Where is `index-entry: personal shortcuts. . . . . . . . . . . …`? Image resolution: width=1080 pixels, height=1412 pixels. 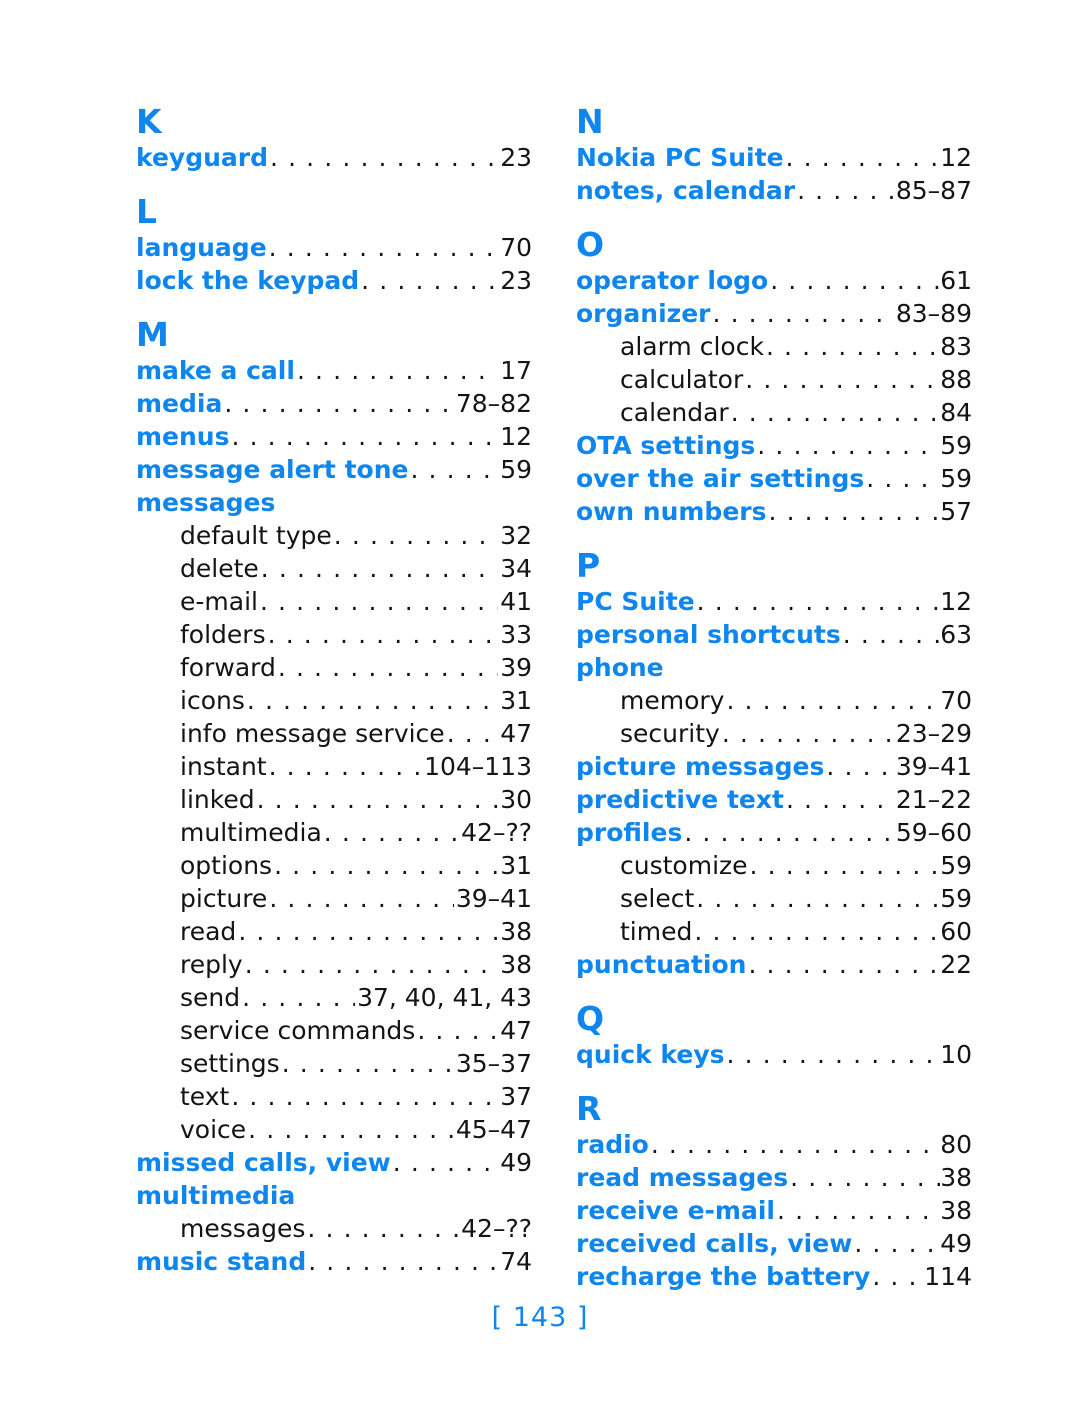
index-entry: personal shortcuts. . . . . . . . . . . … is located at coordinates (774, 634).